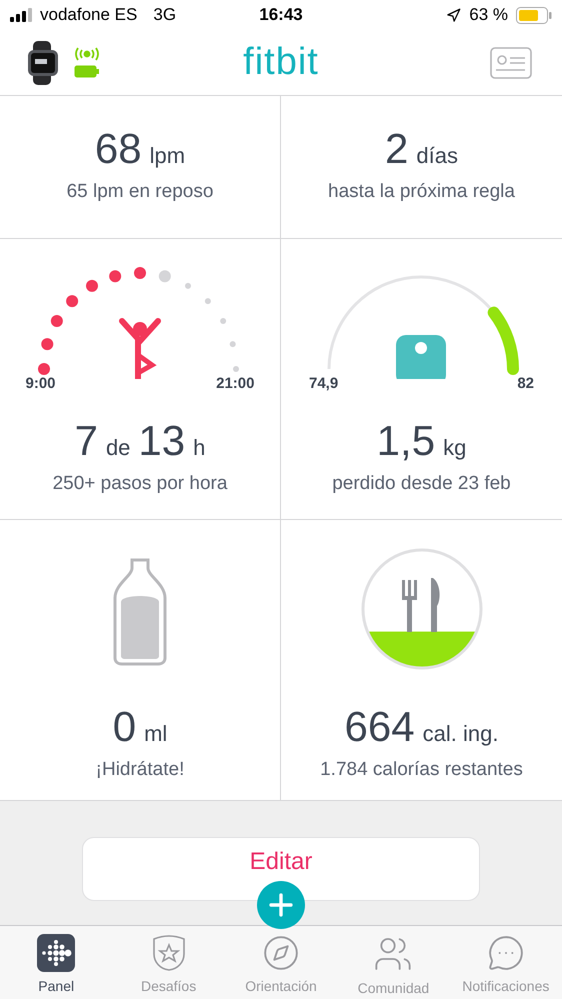 The width and height of the screenshot is (562, 999). What do you see at coordinates (525, 384) in the screenshot?
I see `goal-weight-label: 82` at bounding box center [525, 384].